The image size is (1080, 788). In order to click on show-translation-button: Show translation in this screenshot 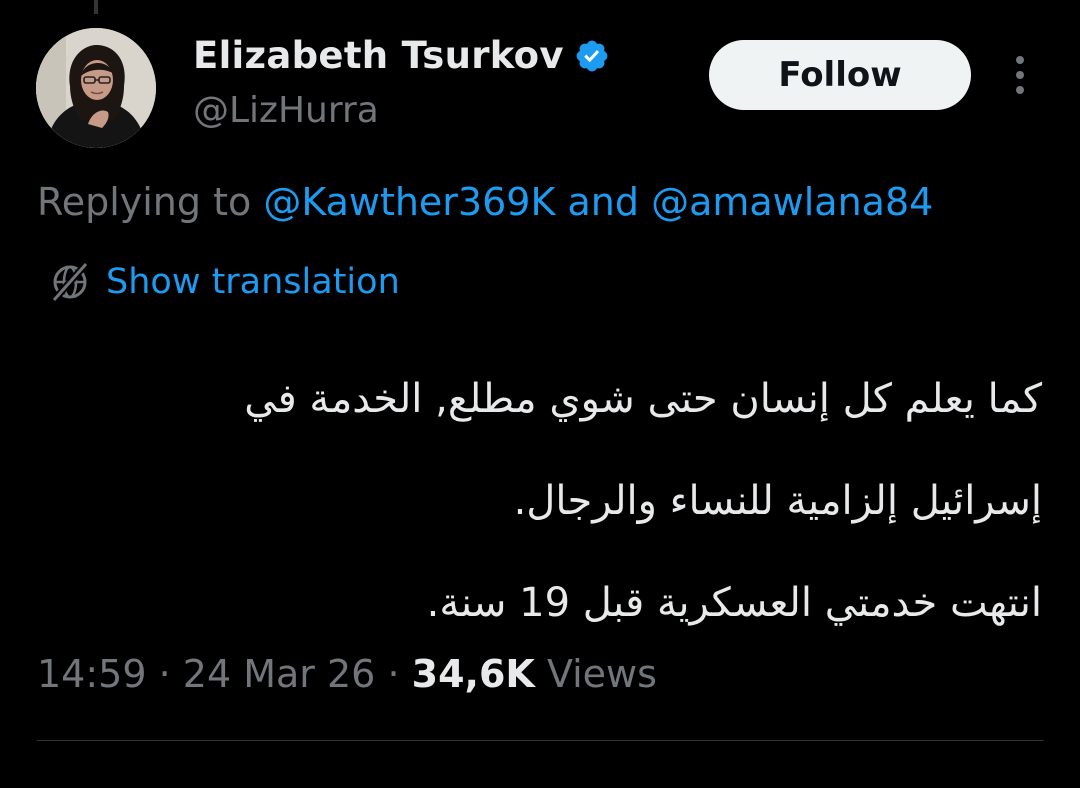, I will do `click(224, 282)`.